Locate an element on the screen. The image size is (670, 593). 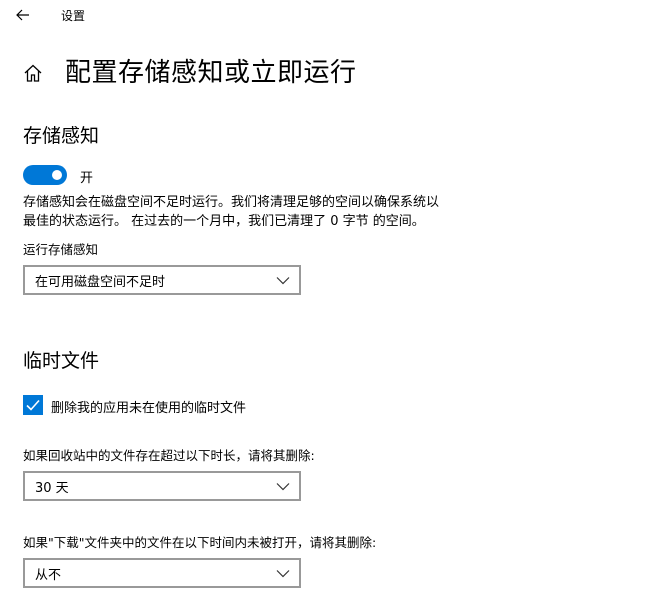
toggle-state-label: 开 is located at coordinates (87, 178).